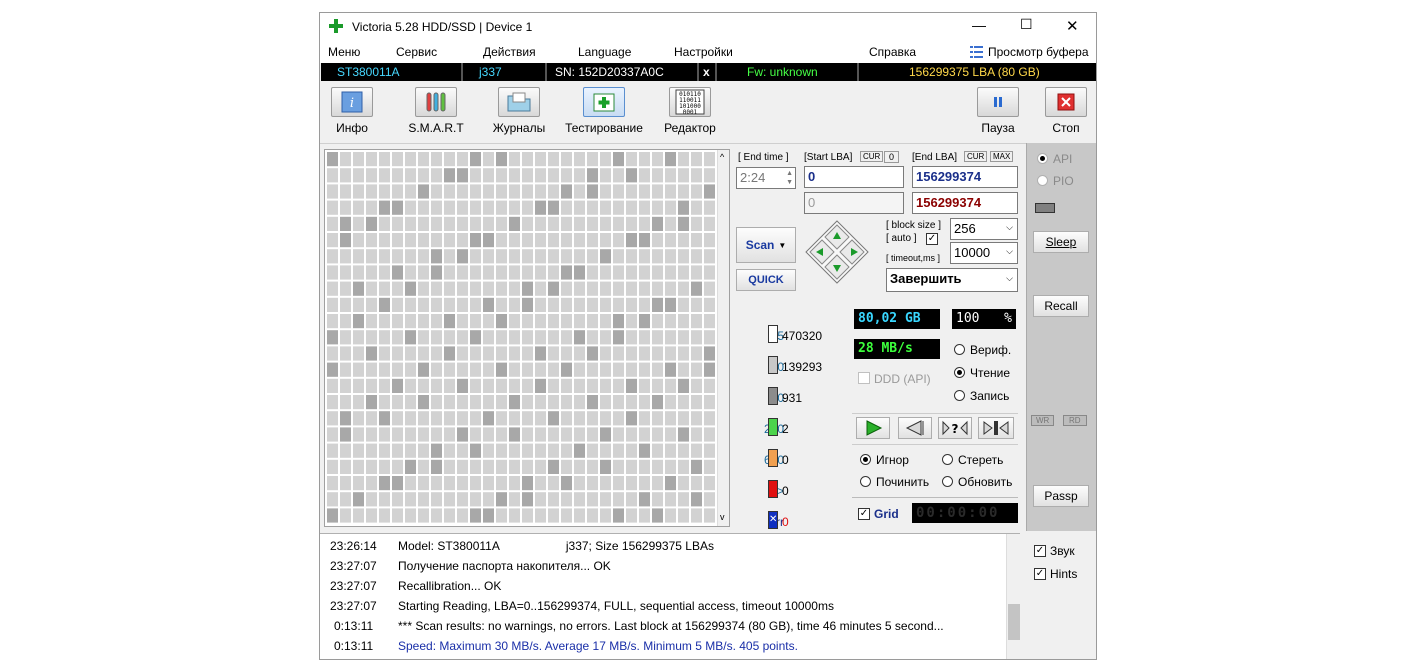 This screenshot has height=672, width=1416. Describe the element at coordinates (947, 459) in the screenshot. I see `erase-radio` at that location.